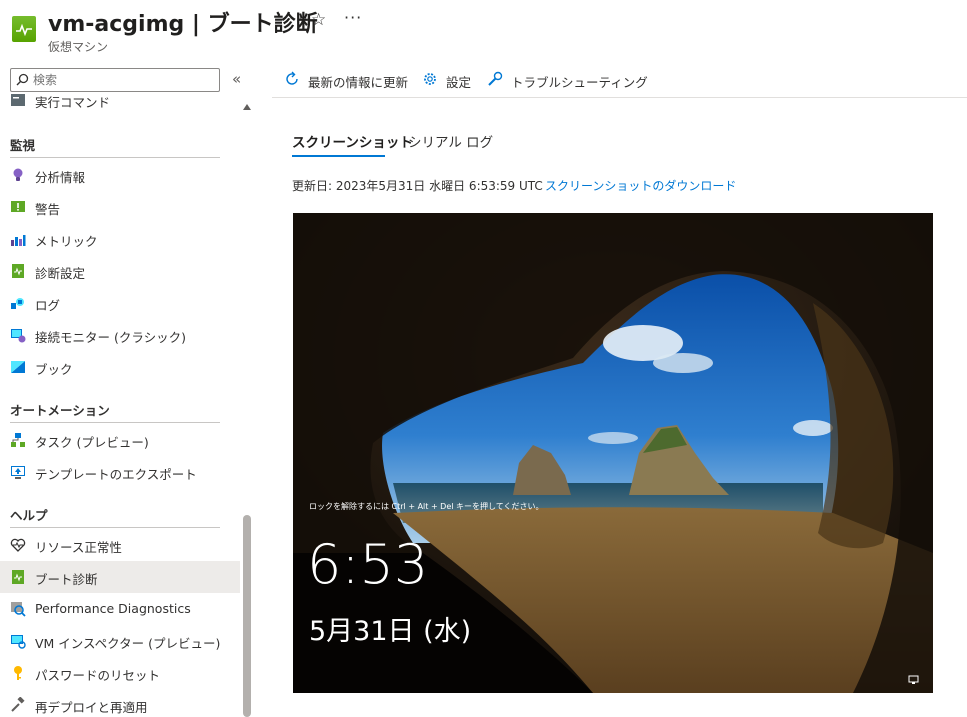 The height and width of the screenshot is (717, 967). I want to click on connection-monitor-icon, so click(18, 336).